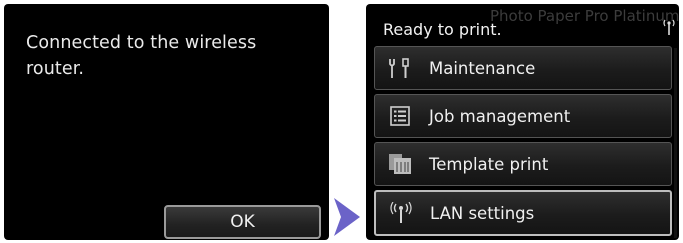  What do you see at coordinates (141, 56) in the screenshot?
I see `connection-message: Connected to the wireless router.` at bounding box center [141, 56].